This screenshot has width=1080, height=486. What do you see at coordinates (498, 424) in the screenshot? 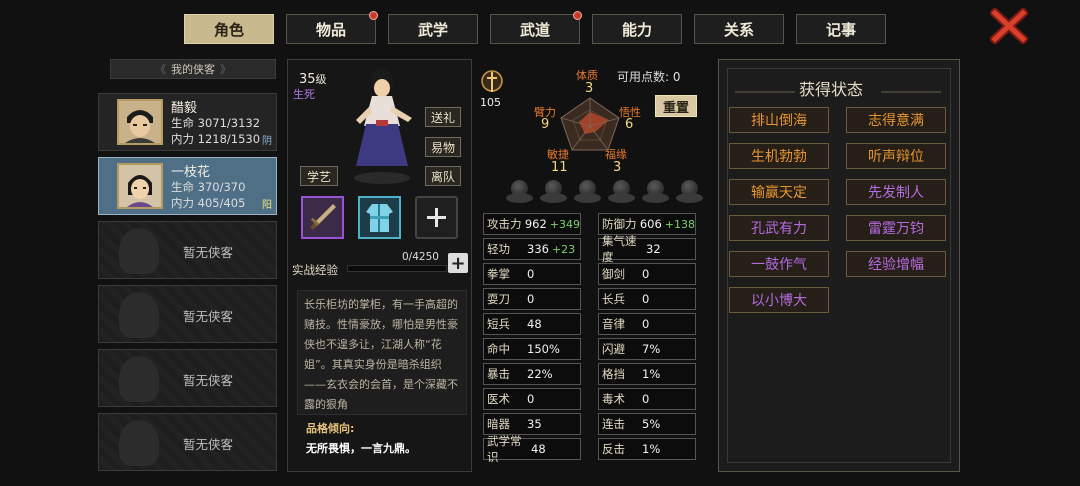
I see `stat-name: 暗器` at bounding box center [498, 424].